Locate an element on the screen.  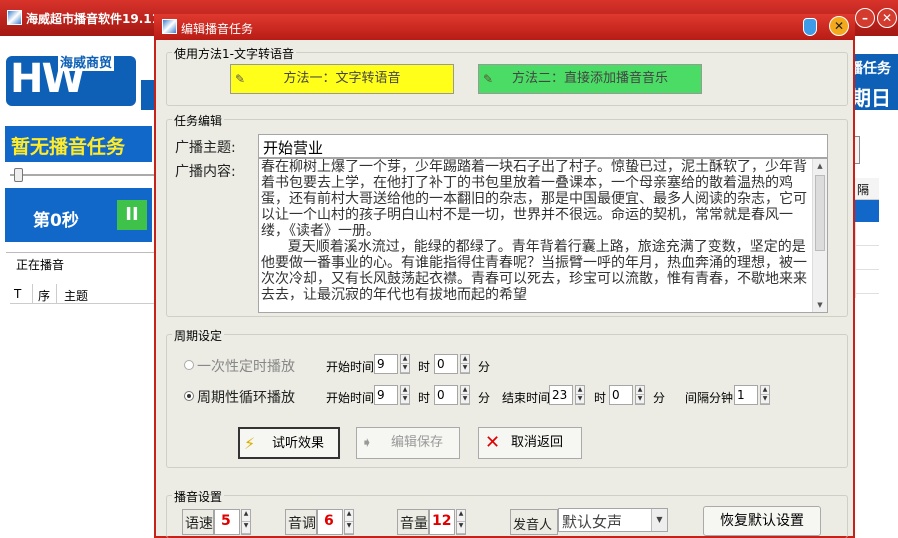
cycle-start-minute-input: 0 is located at coordinates (446, 395).